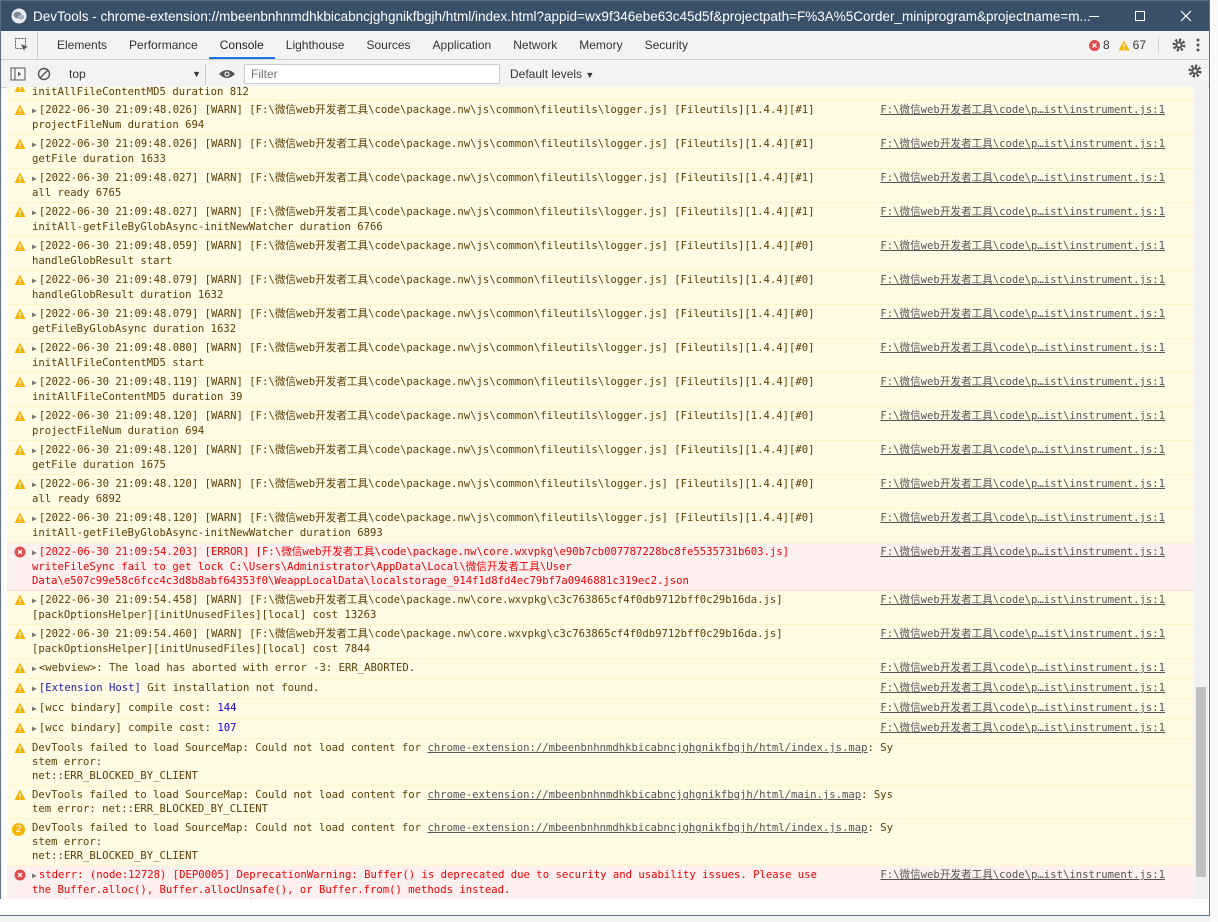  What do you see at coordinates (241, 45) in the screenshot?
I see `tab-console: Console` at bounding box center [241, 45].